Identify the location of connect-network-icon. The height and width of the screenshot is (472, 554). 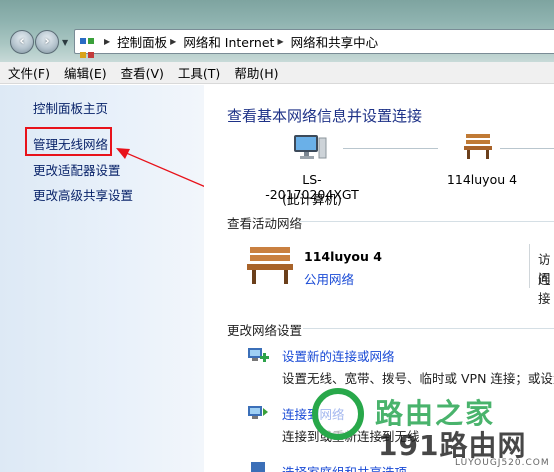
(258, 412).